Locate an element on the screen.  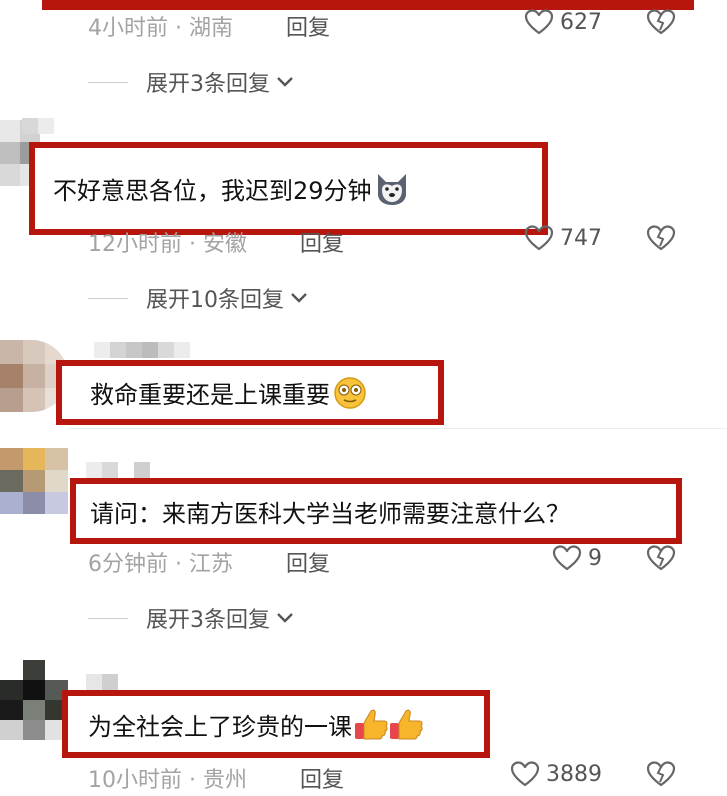
expand-replies: 展开10条回复 is located at coordinates (198, 298).